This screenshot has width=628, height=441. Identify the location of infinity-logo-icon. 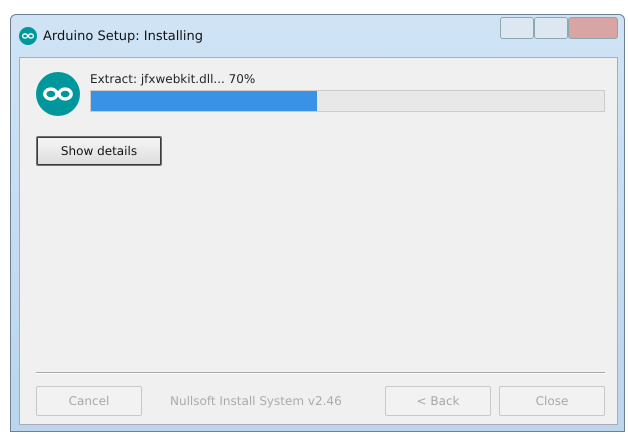
(58, 94).